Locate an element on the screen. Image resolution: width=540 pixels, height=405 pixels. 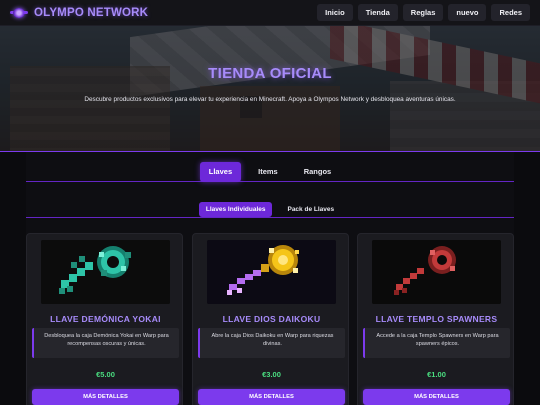
golden-divine-key-icon is located at coordinates (271, 272).